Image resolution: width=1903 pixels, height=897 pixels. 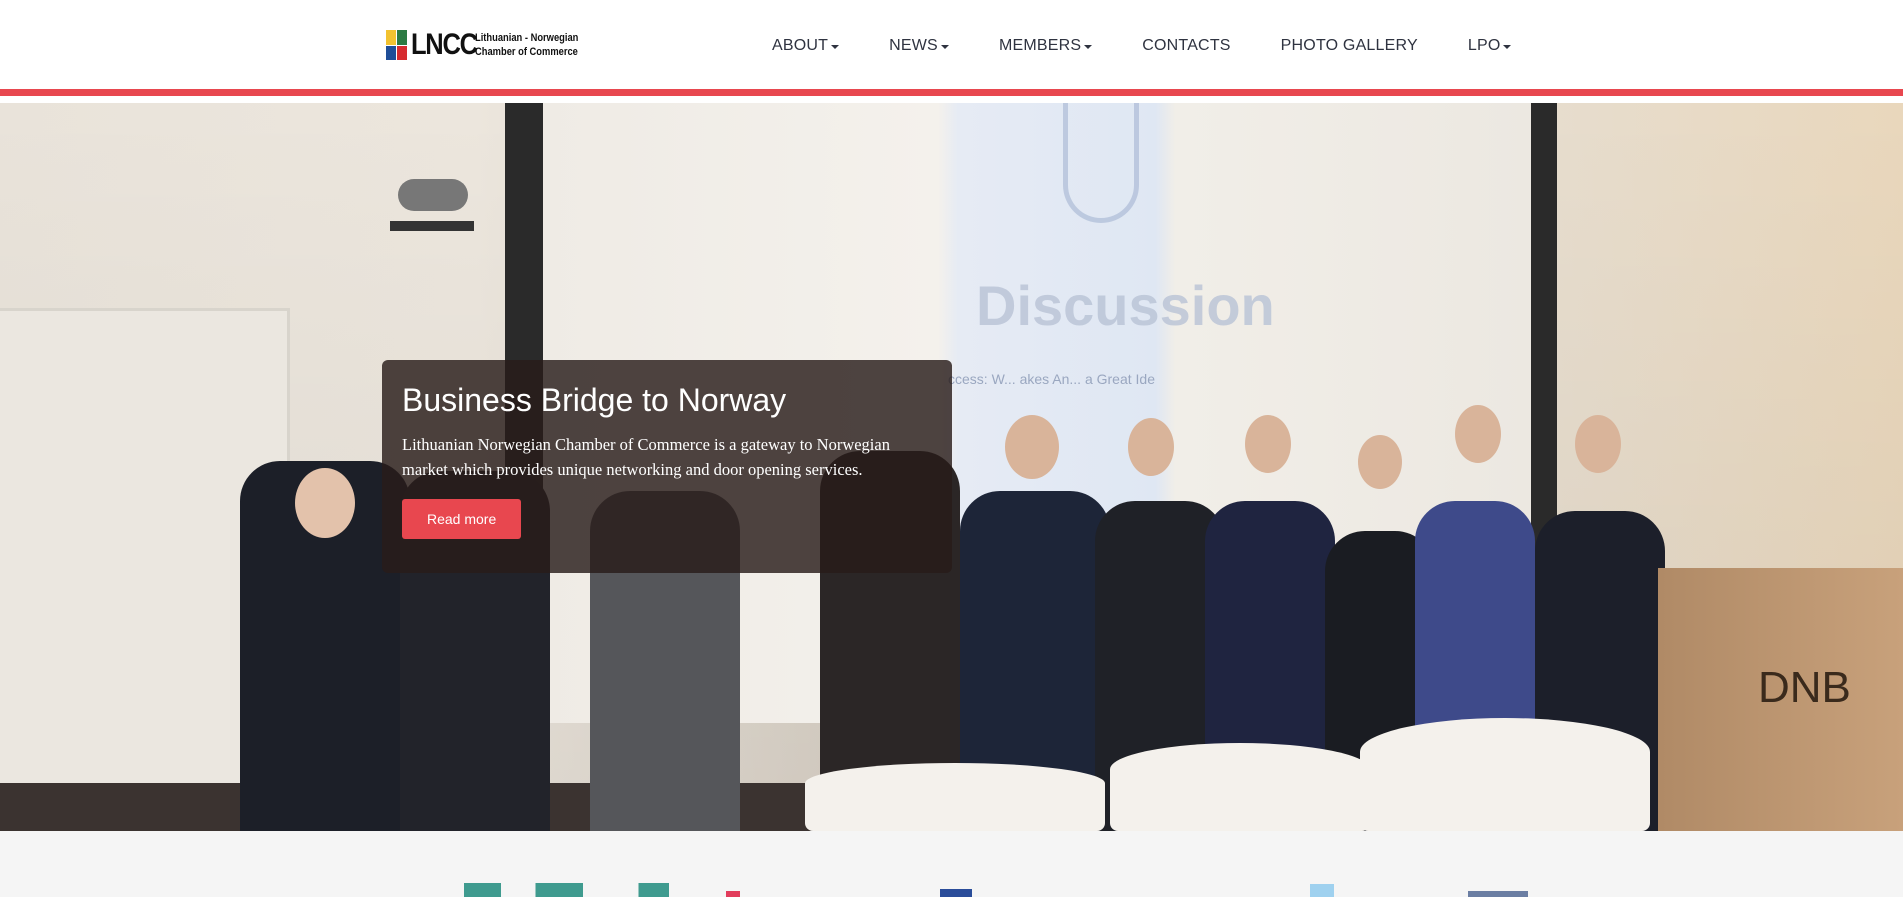 I want to click on nav-item-label: MEMBERS, so click(x=1040, y=45).